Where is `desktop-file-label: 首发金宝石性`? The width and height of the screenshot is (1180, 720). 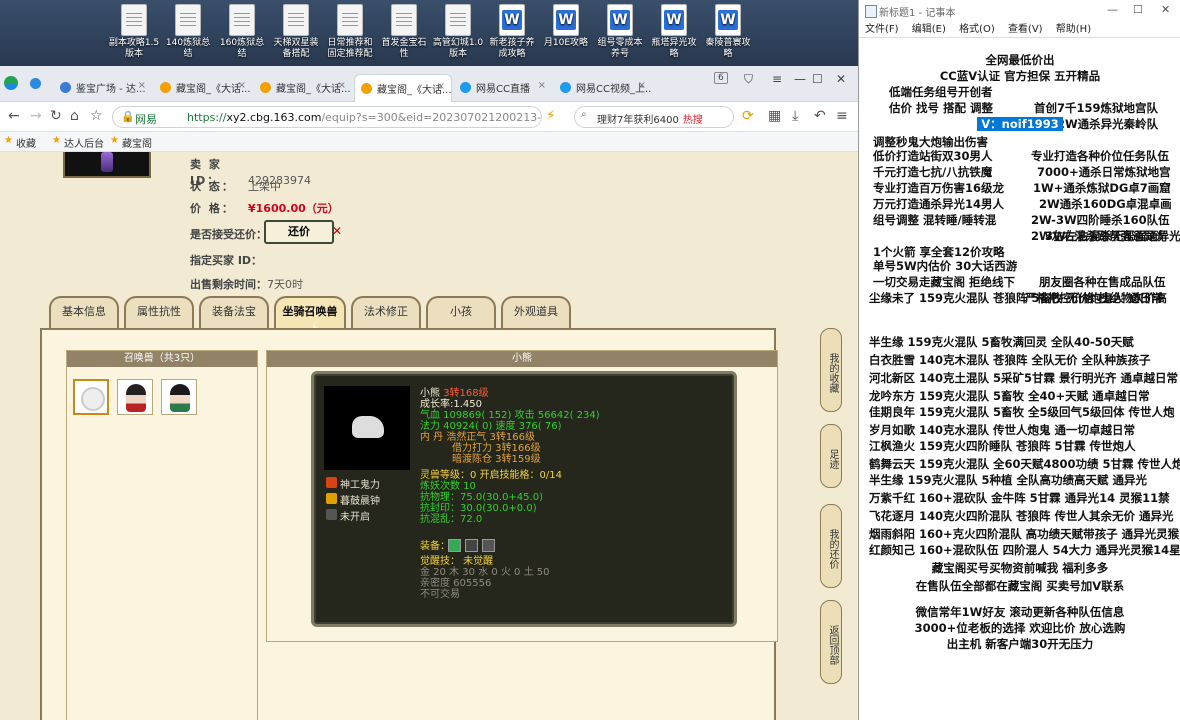
desktop-file-label: 首发金宝石性 is located at coordinates (404, 48).